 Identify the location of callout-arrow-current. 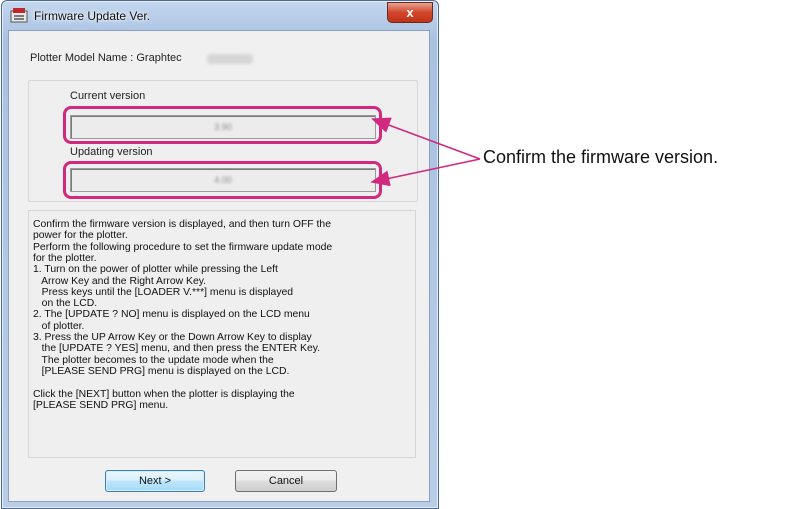
(426, 138).